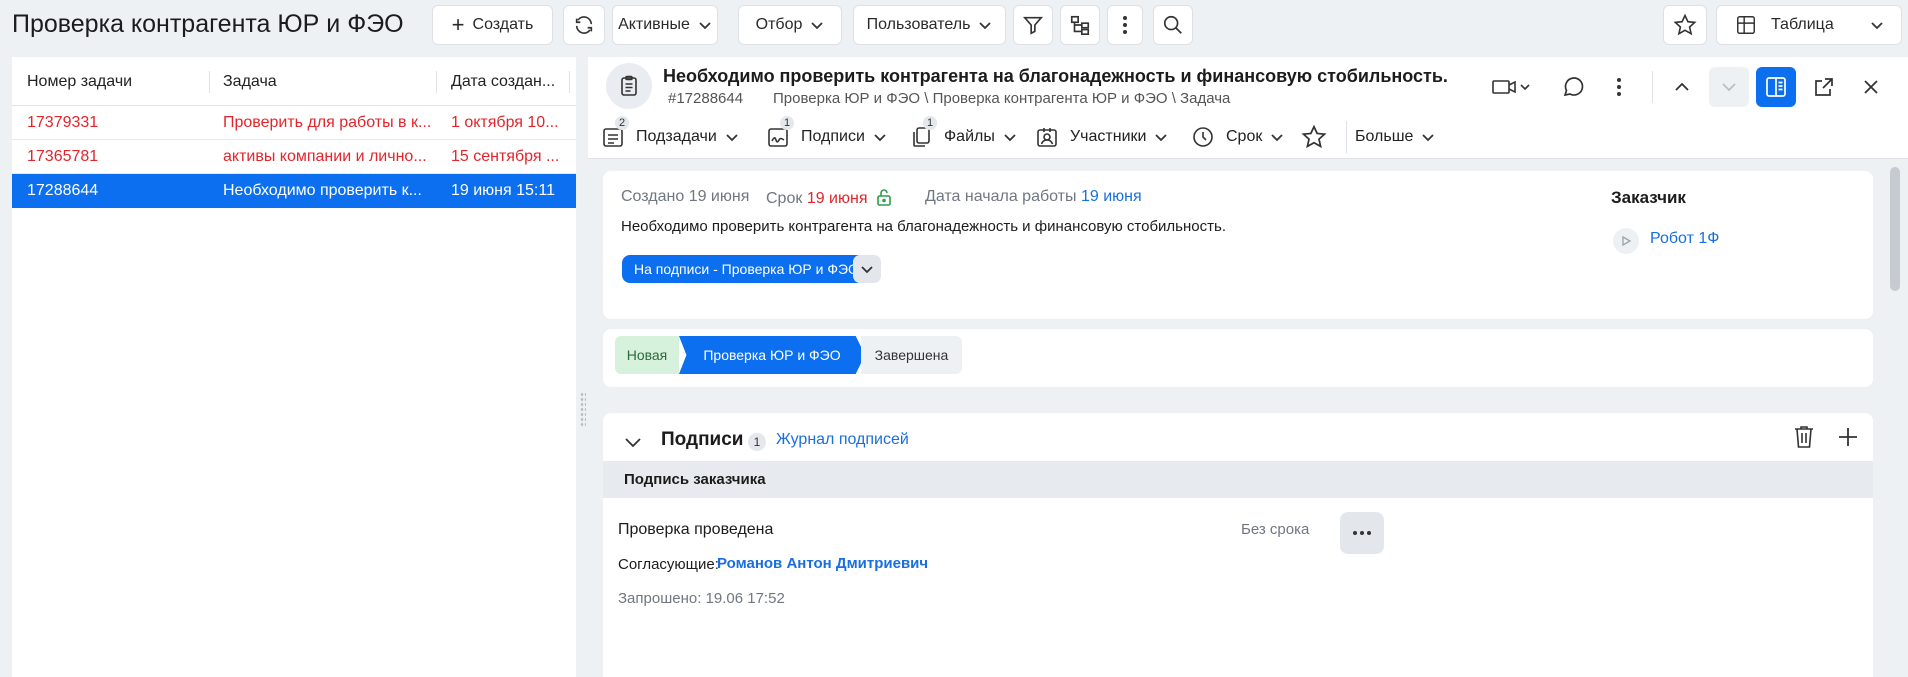 The image size is (1908, 677). I want to click on more-menu-button, so click(1125, 25).